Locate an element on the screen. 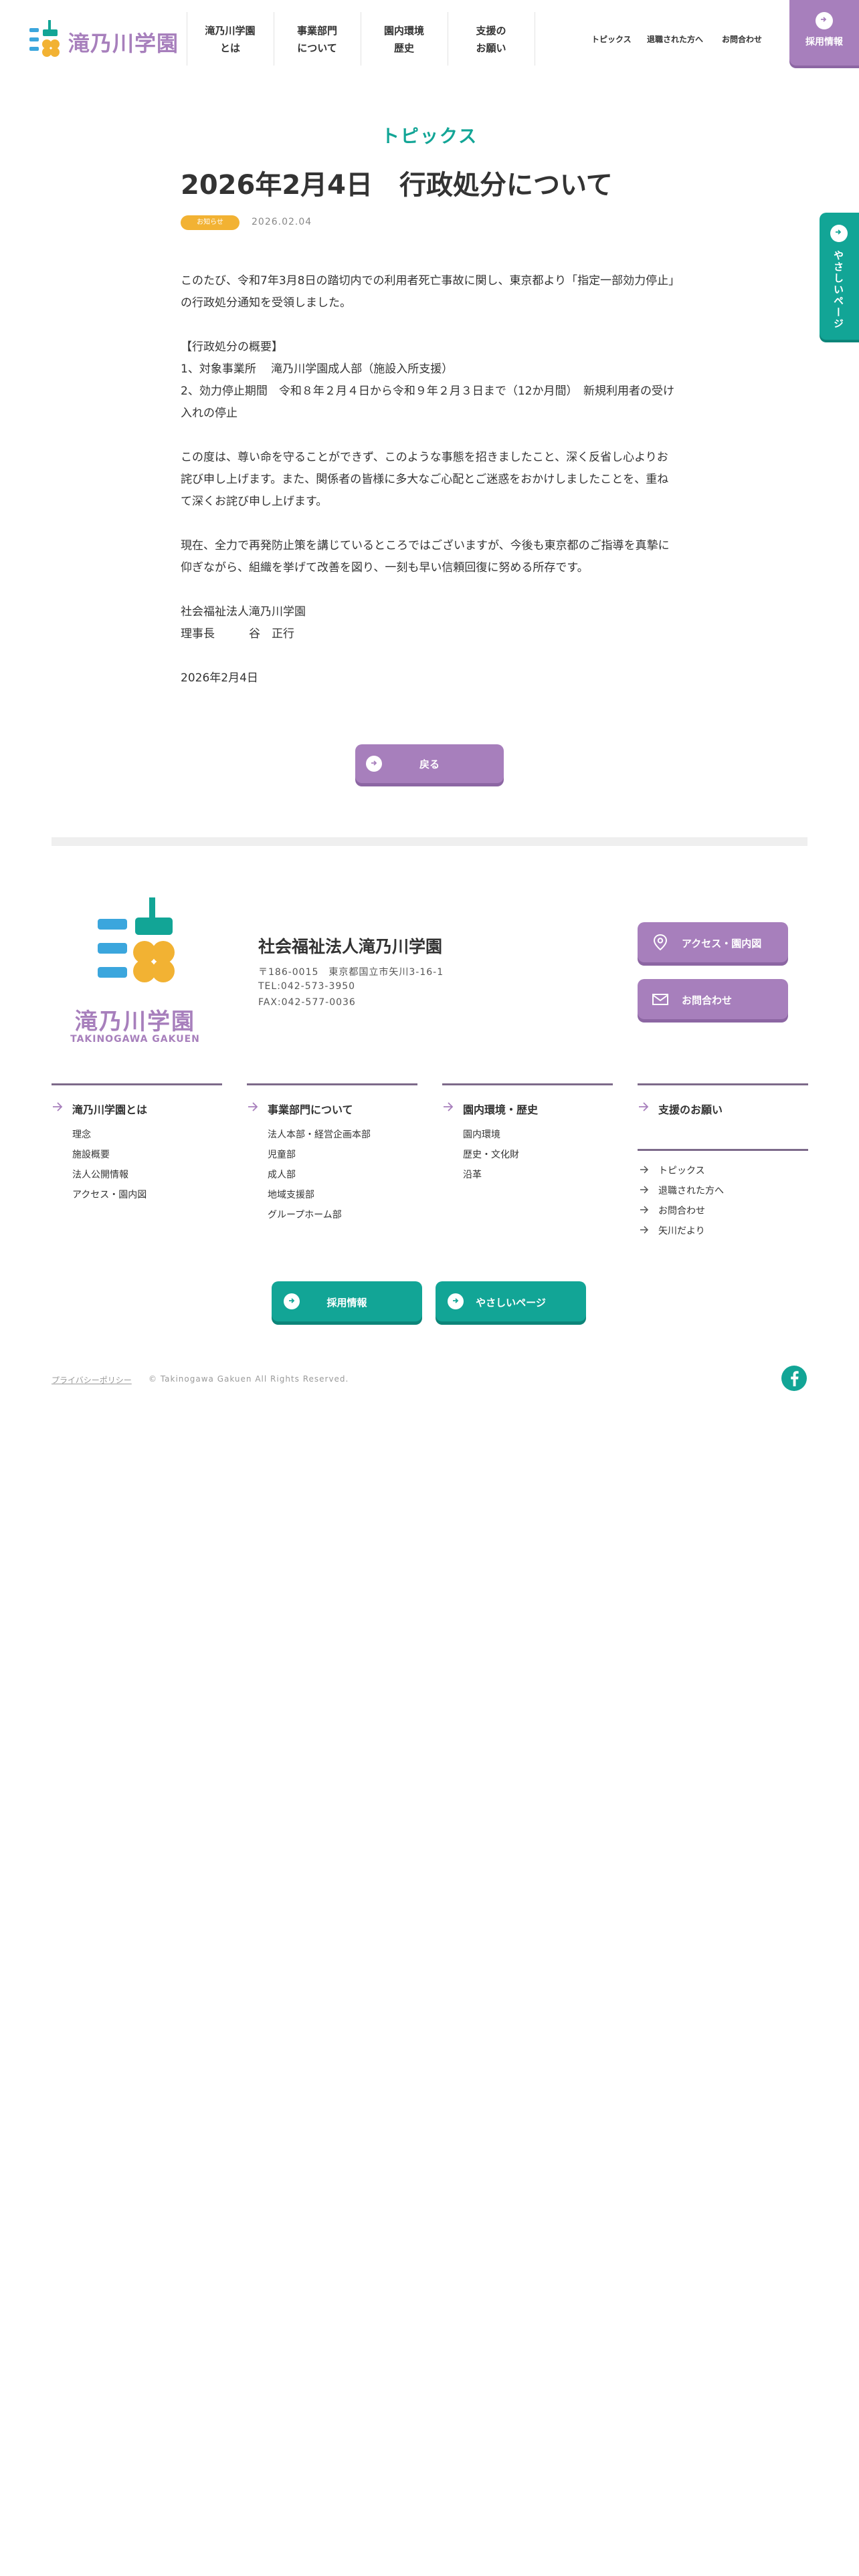 The height and width of the screenshot is (2576, 859). org-fax: FAX:042-577-0036 is located at coordinates (307, 1002).